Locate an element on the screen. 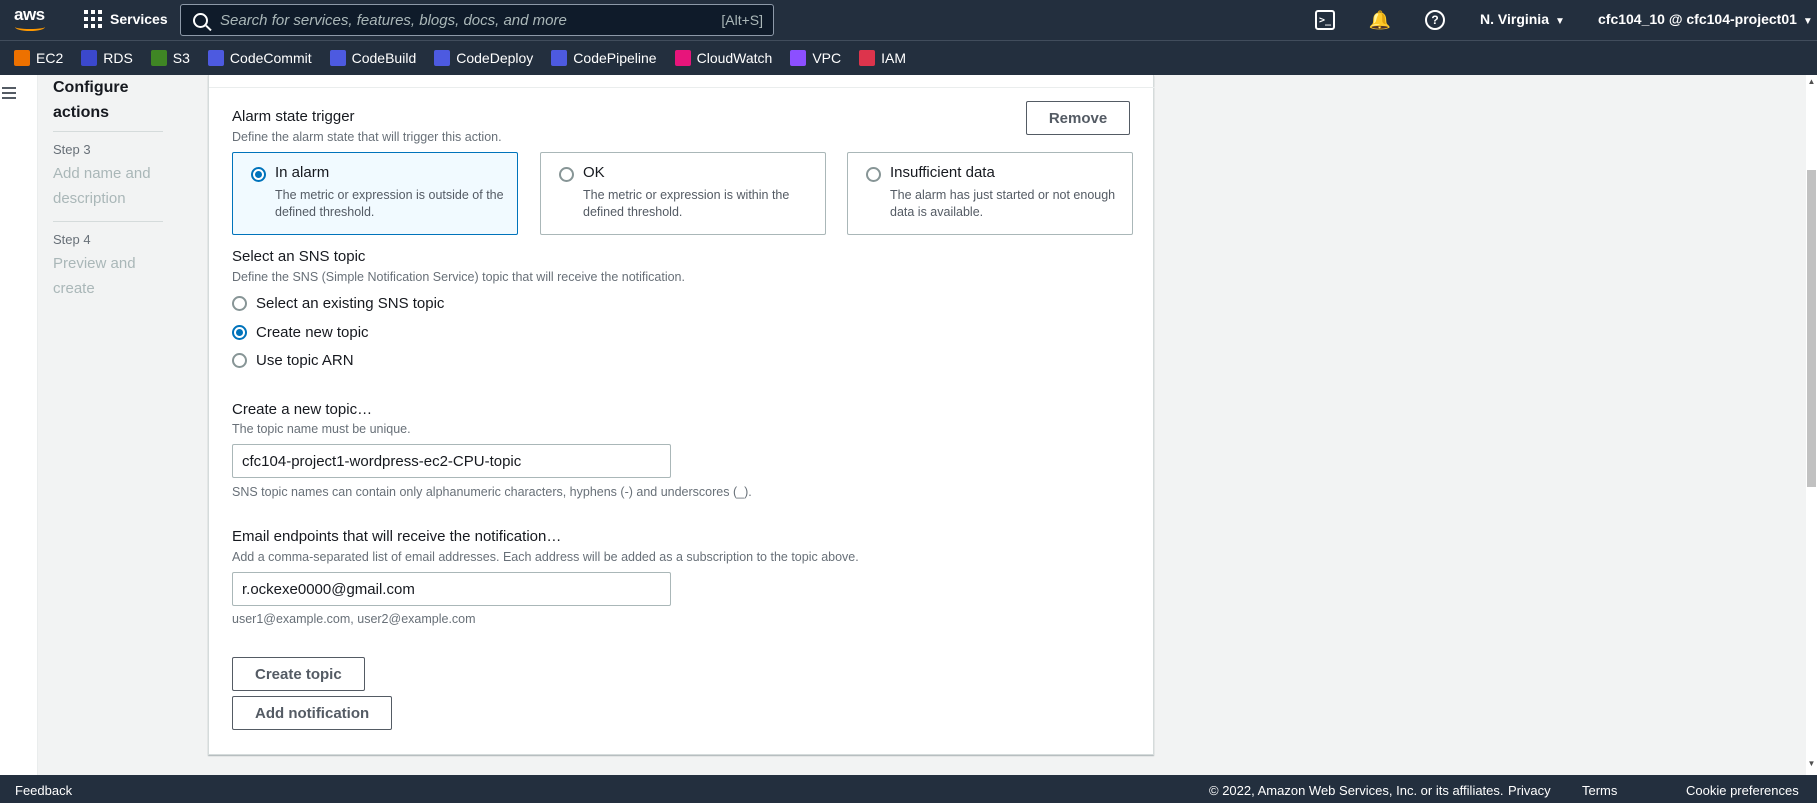  step-name: Add name and description is located at coordinates (102, 186).